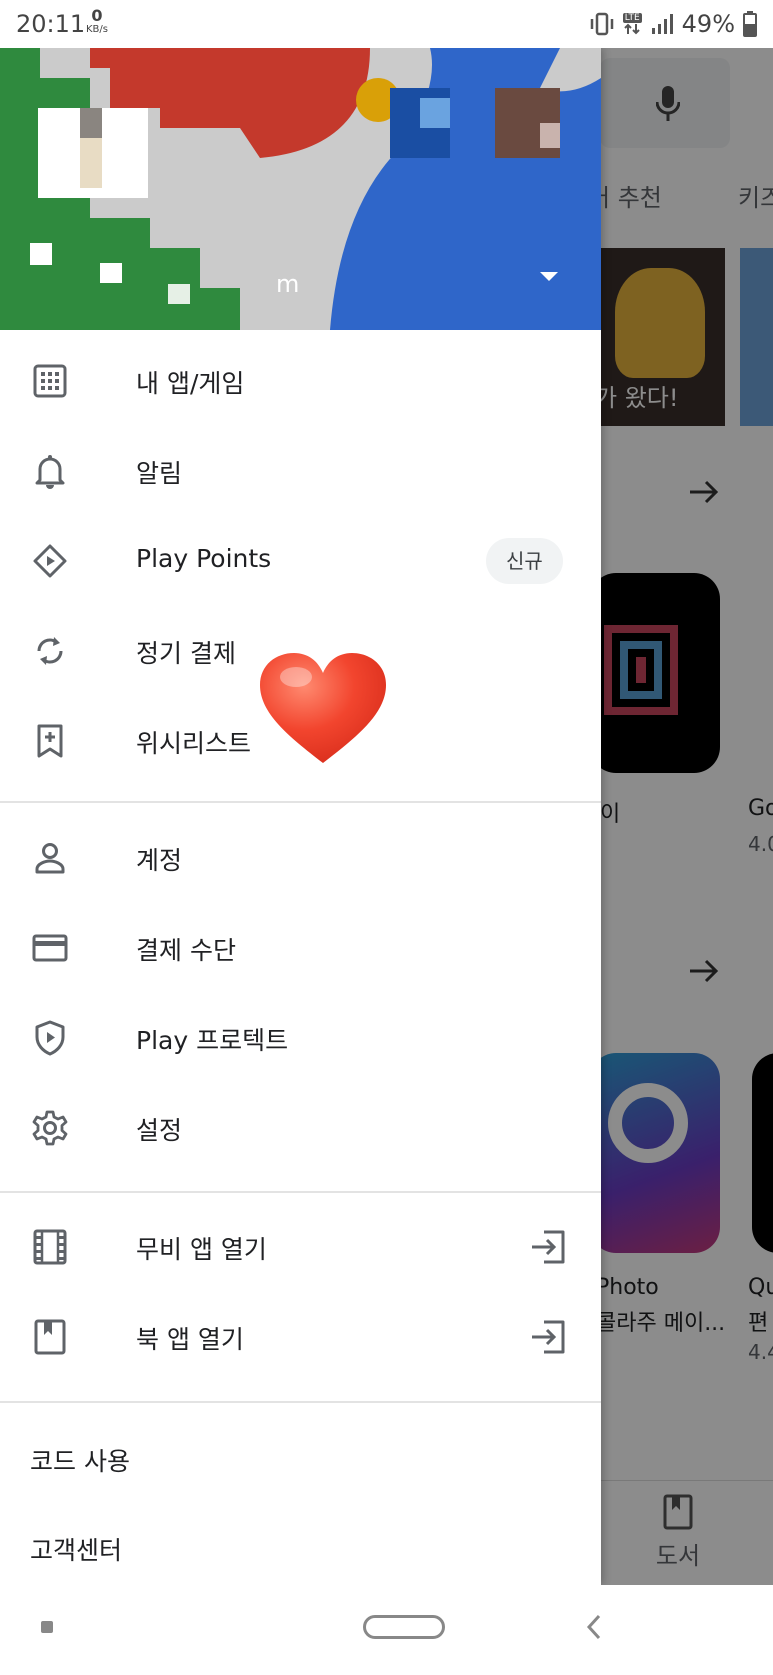 Image resolution: width=773 pixels, height=1675 pixels. I want to click on account-header: m, so click(300, 189).